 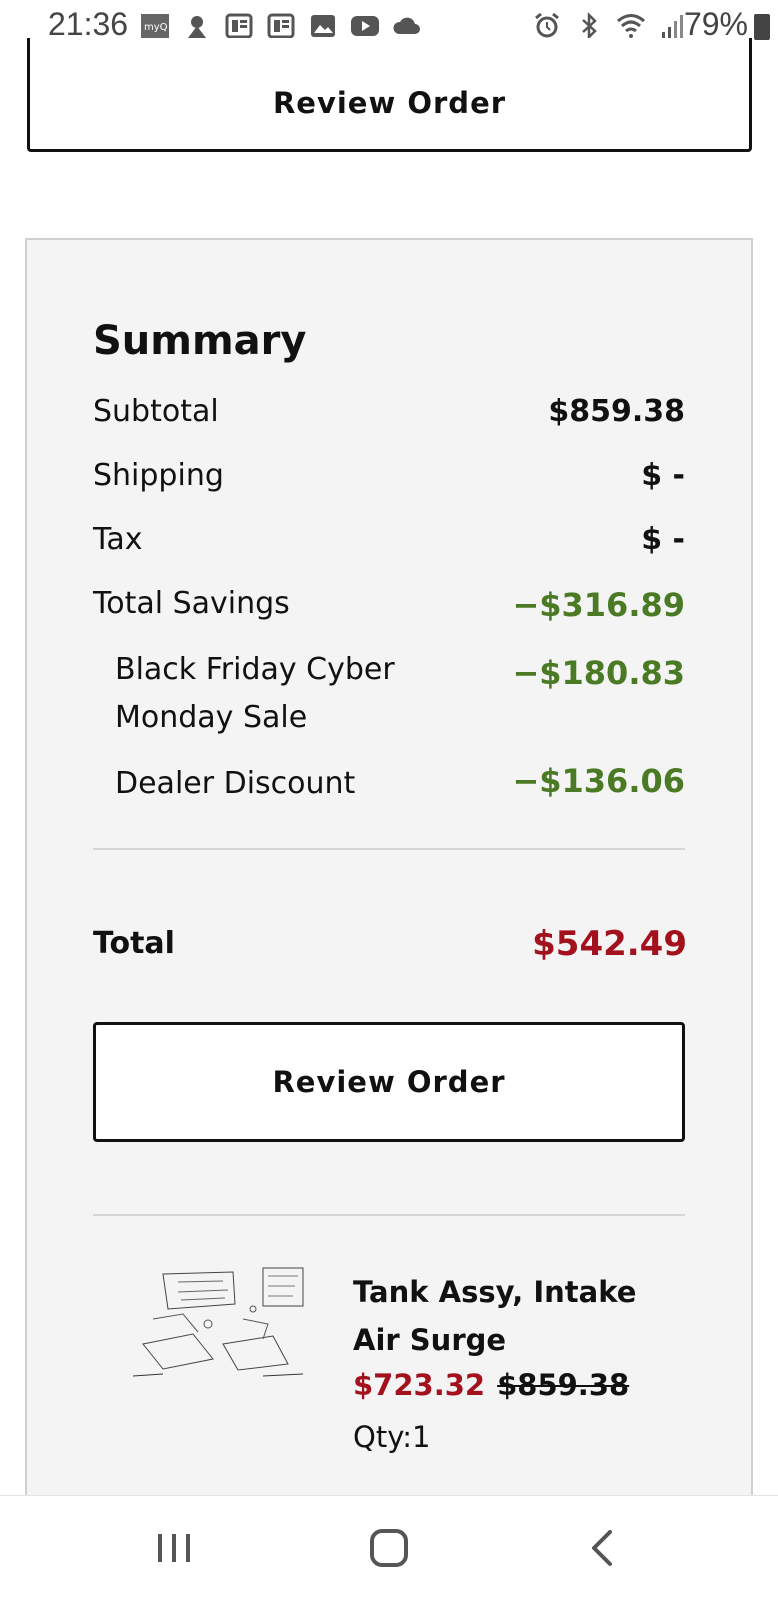 I want to click on discount-label: Black Friday Cyber Monday Sale, so click(x=255, y=693).